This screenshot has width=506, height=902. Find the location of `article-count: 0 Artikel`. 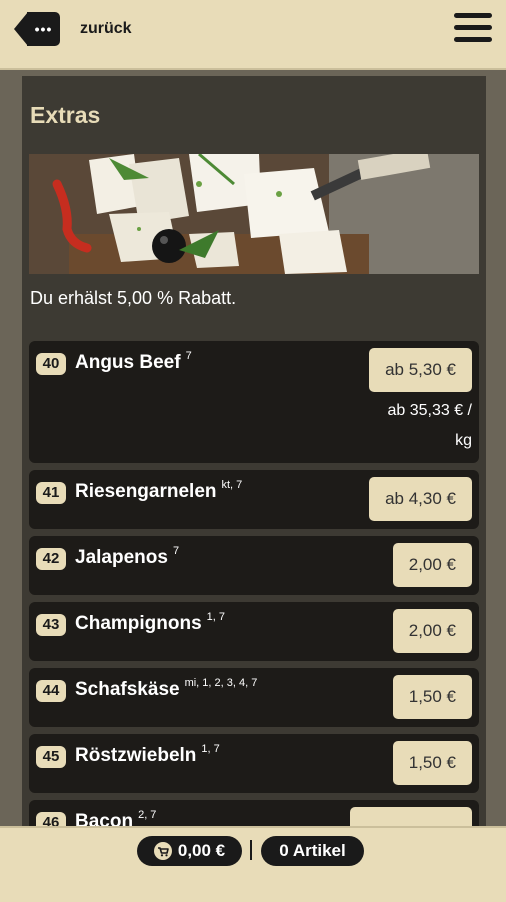

article-count: 0 Artikel is located at coordinates (312, 850).